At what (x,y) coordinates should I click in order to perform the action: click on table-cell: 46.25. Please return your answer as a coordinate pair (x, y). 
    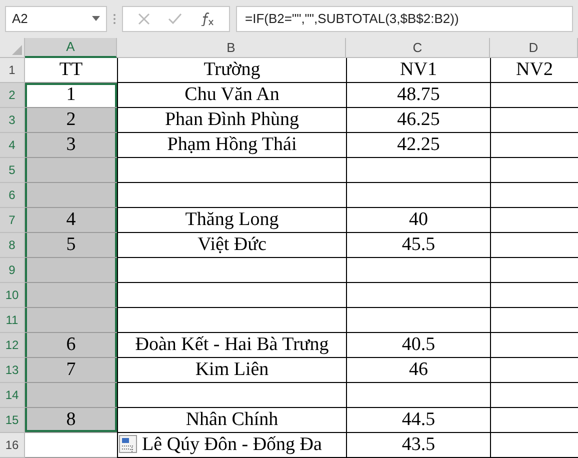
    Looking at the image, I should click on (418, 120).